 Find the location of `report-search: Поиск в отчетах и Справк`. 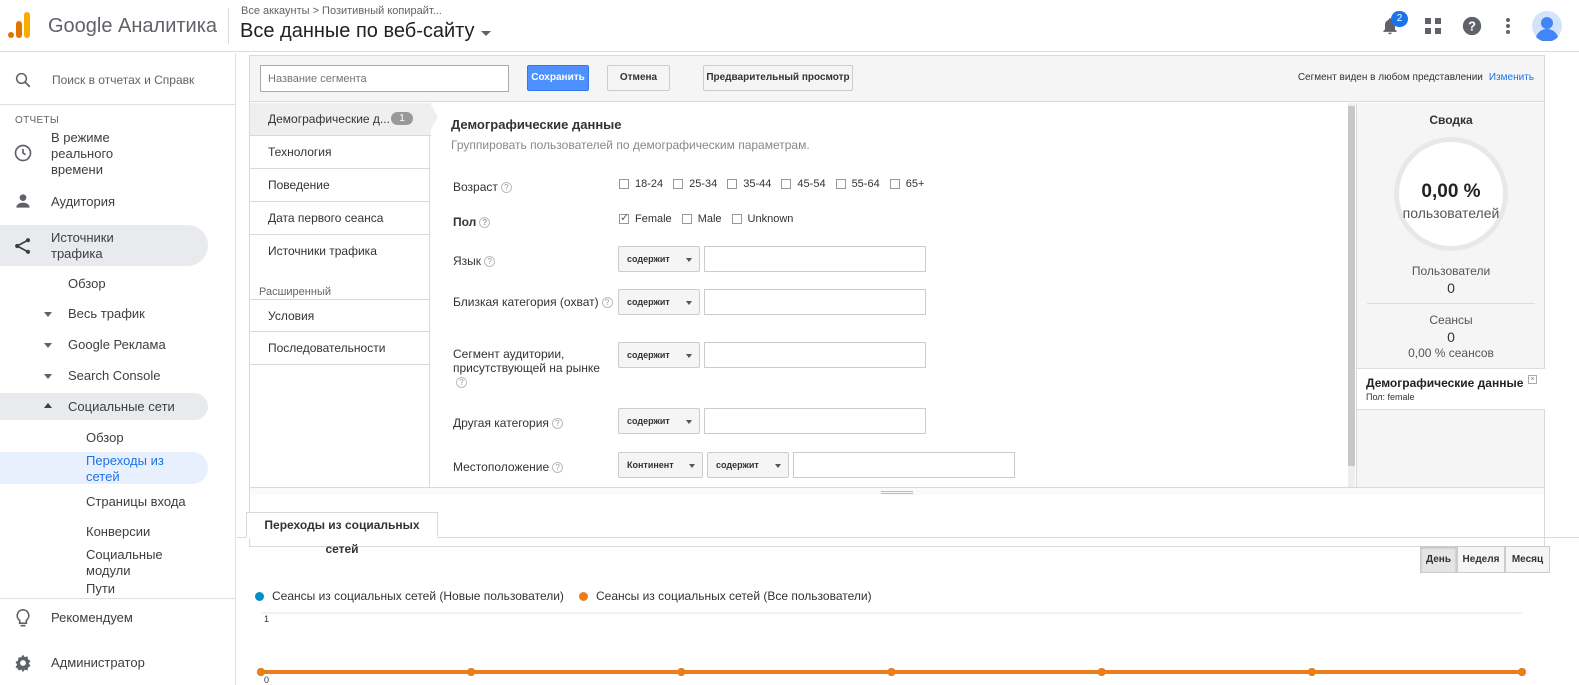

report-search: Поиск в отчетах и Справк is located at coordinates (118, 79).